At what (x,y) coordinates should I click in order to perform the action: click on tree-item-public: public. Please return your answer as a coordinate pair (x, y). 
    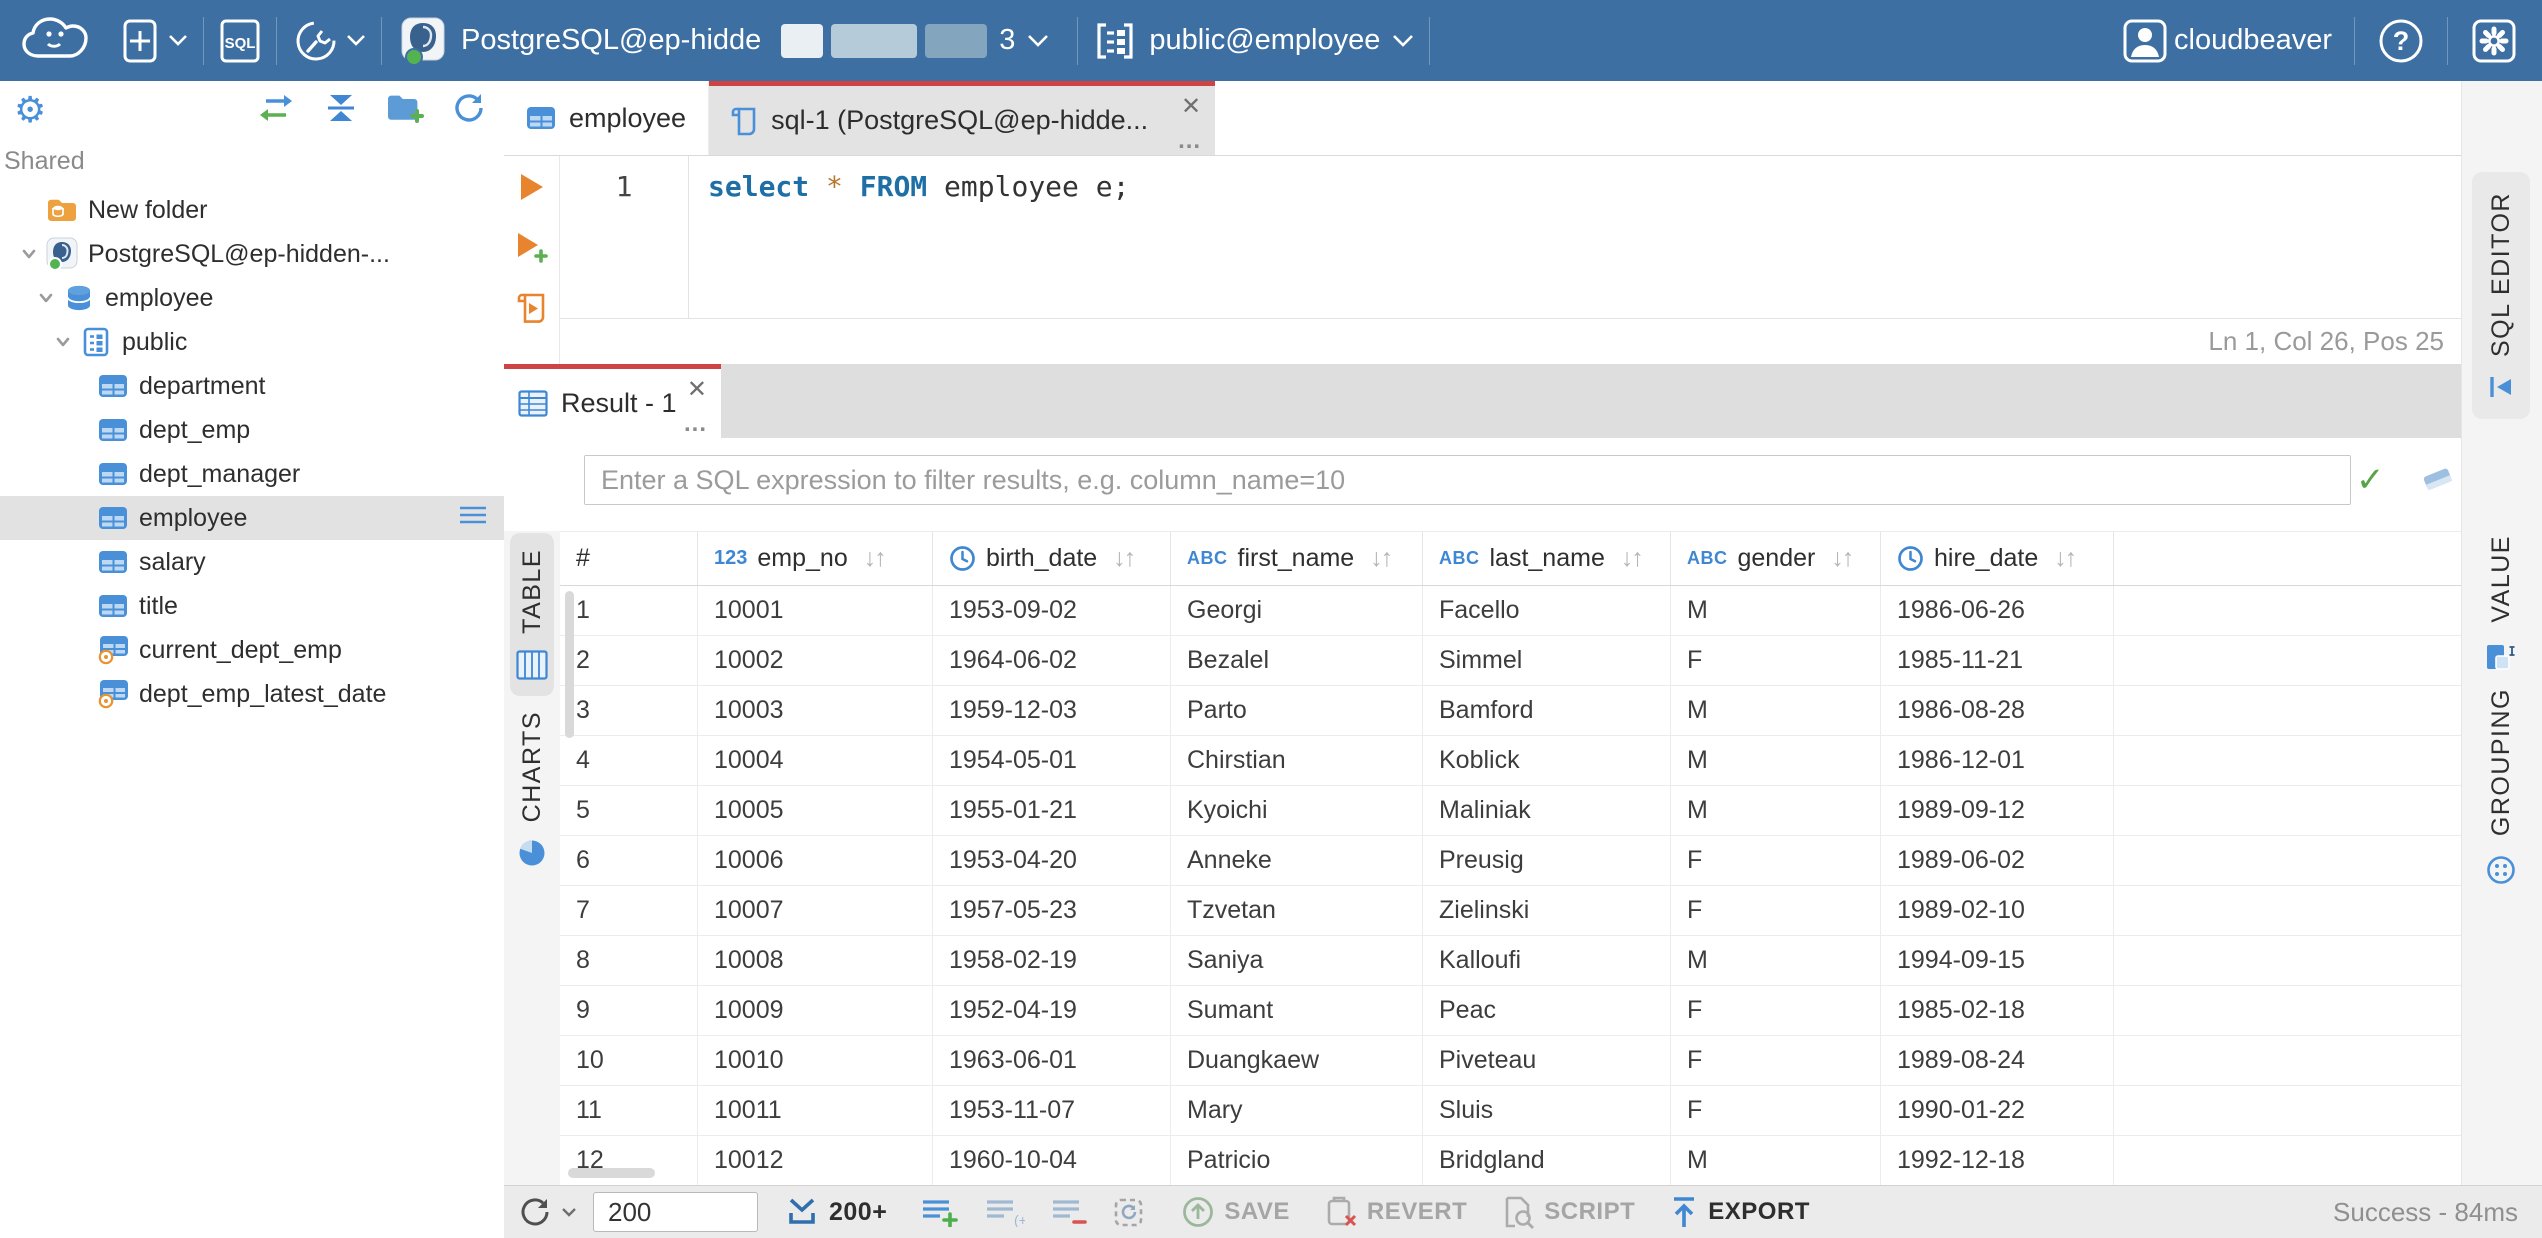
    Looking at the image, I should click on (252, 342).